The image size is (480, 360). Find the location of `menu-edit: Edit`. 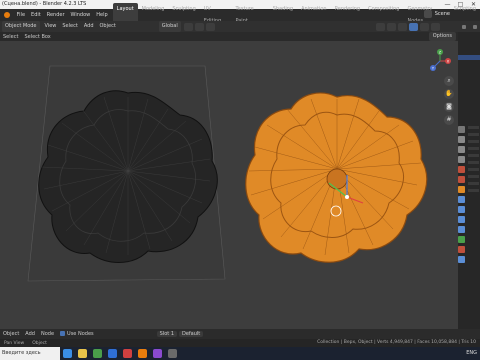

menu-edit: Edit is located at coordinates (36, 15).